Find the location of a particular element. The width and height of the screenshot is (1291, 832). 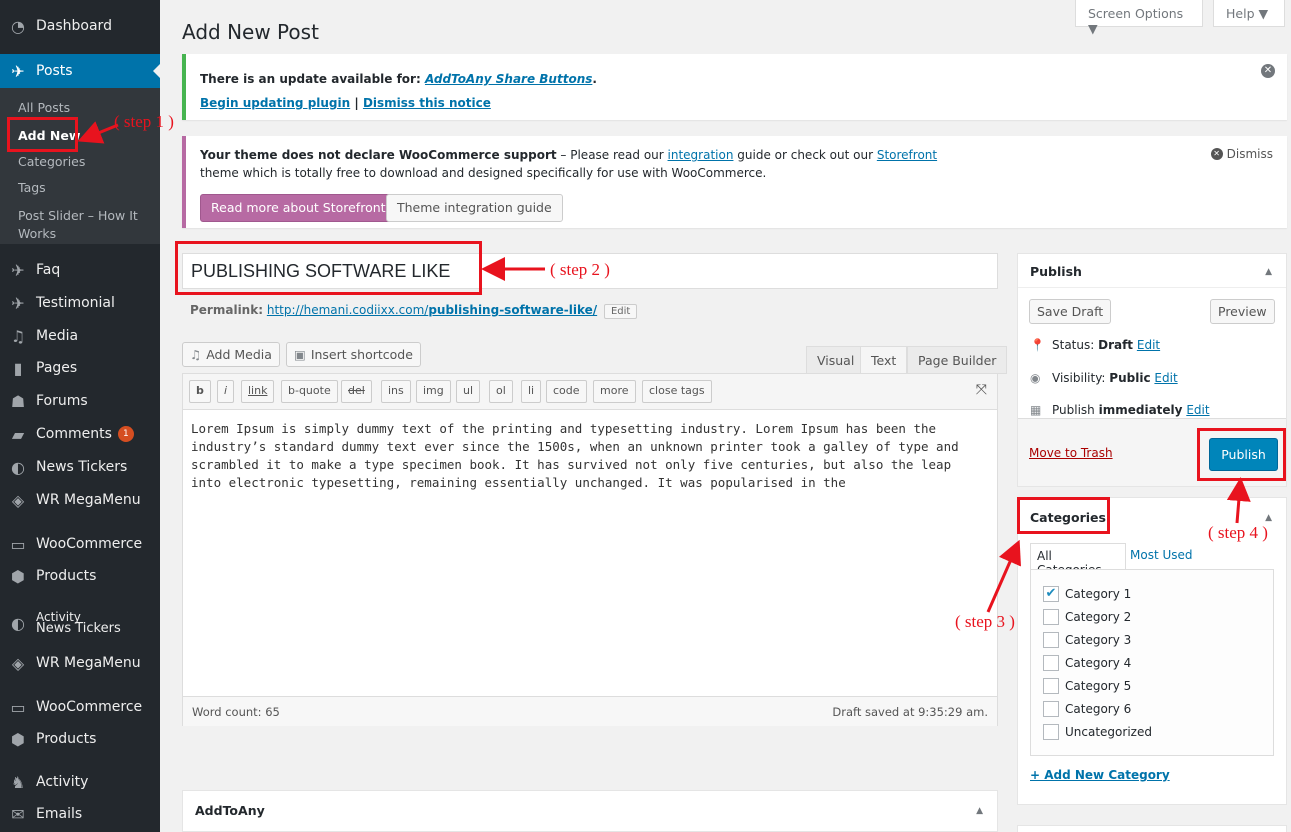

arrow-step3 is located at coordinates (1003, 576).